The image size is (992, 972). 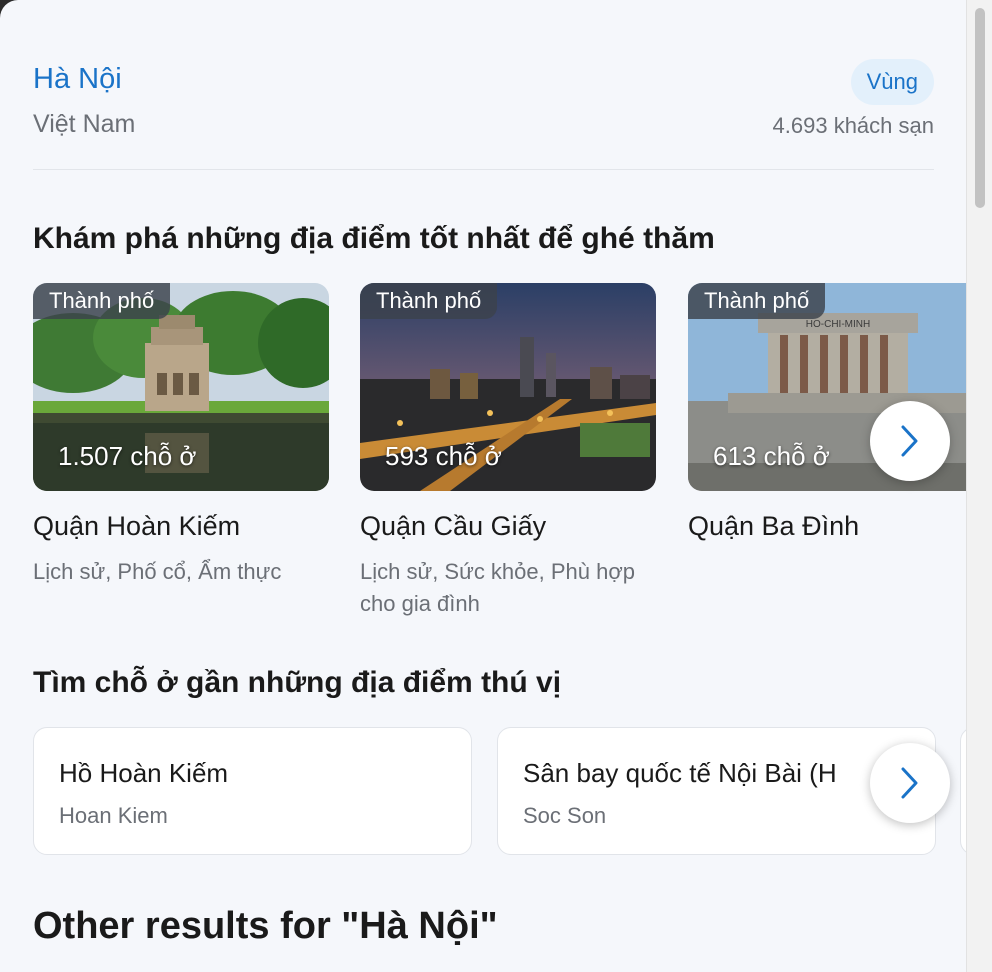 What do you see at coordinates (265, 926) in the screenshot?
I see `other-results-title: Other results for "Hà Nội"` at bounding box center [265, 926].